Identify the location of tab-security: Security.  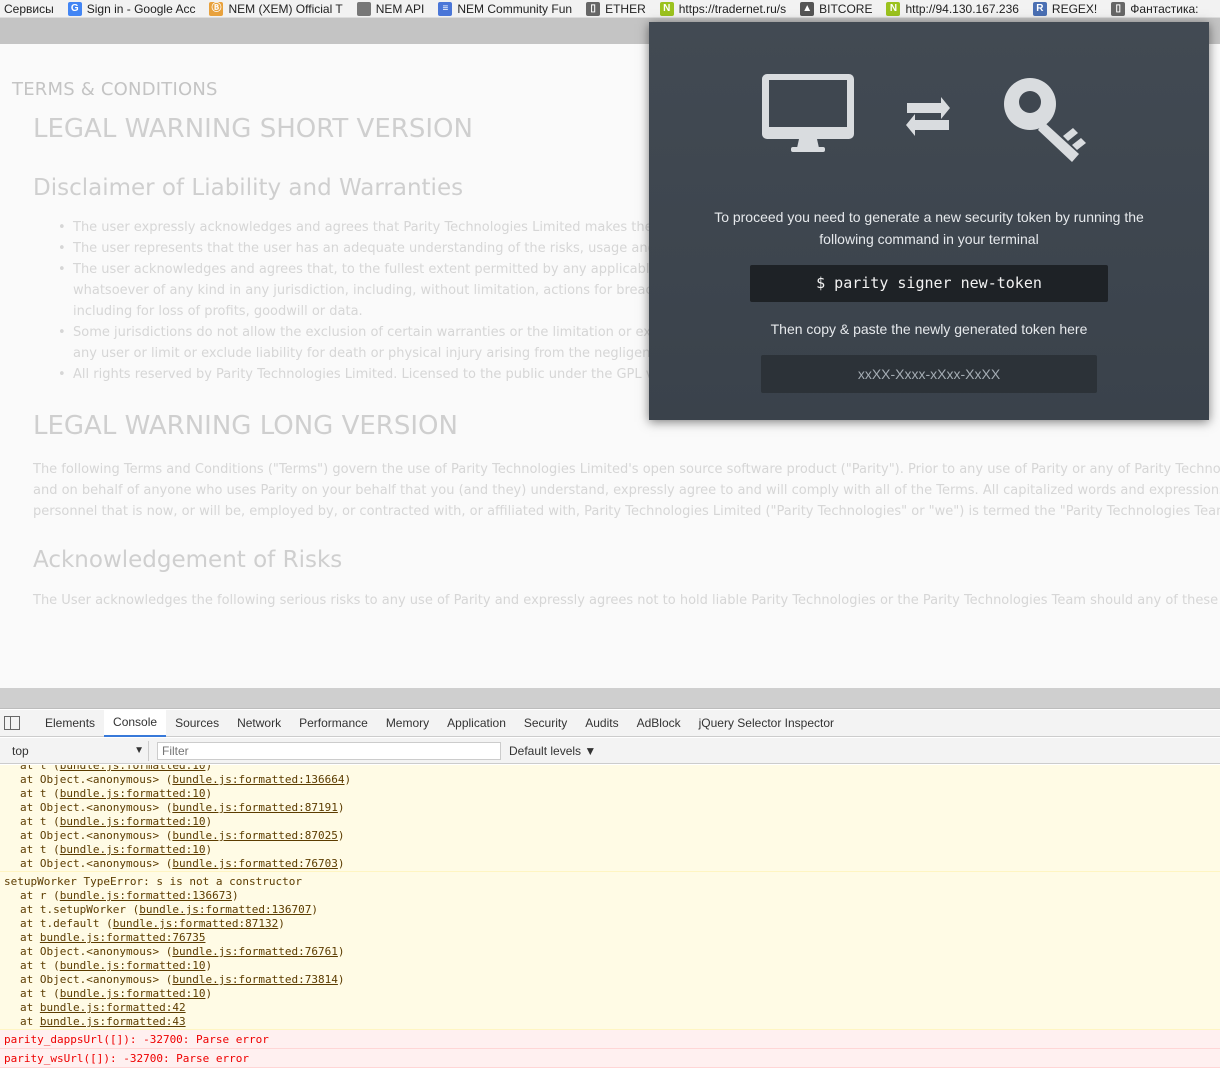
(545, 723).